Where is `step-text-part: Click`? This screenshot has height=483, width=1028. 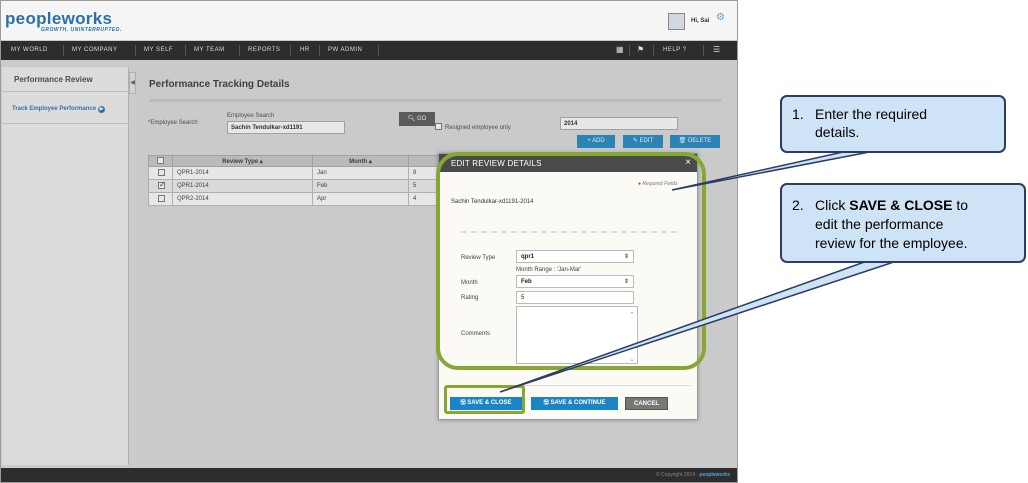
step-text-part: Click is located at coordinates (832, 205).